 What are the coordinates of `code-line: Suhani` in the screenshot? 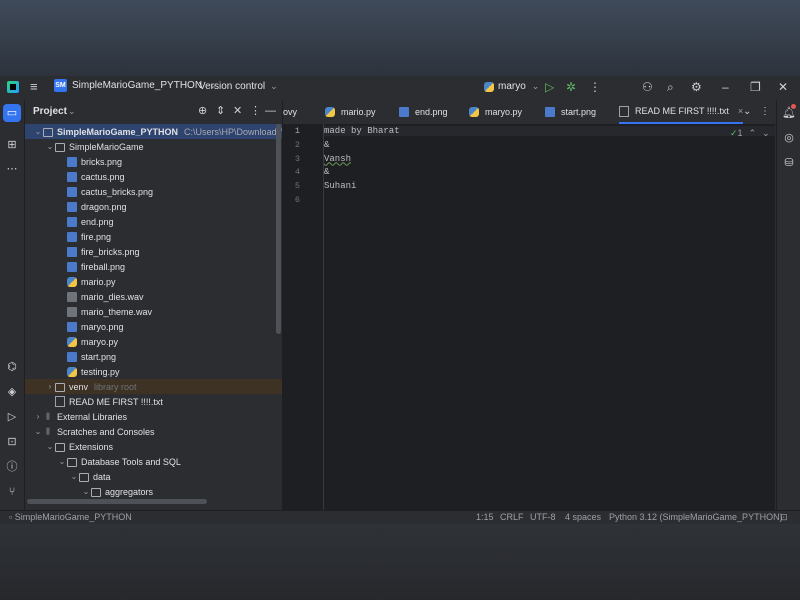 It's located at (340, 186).